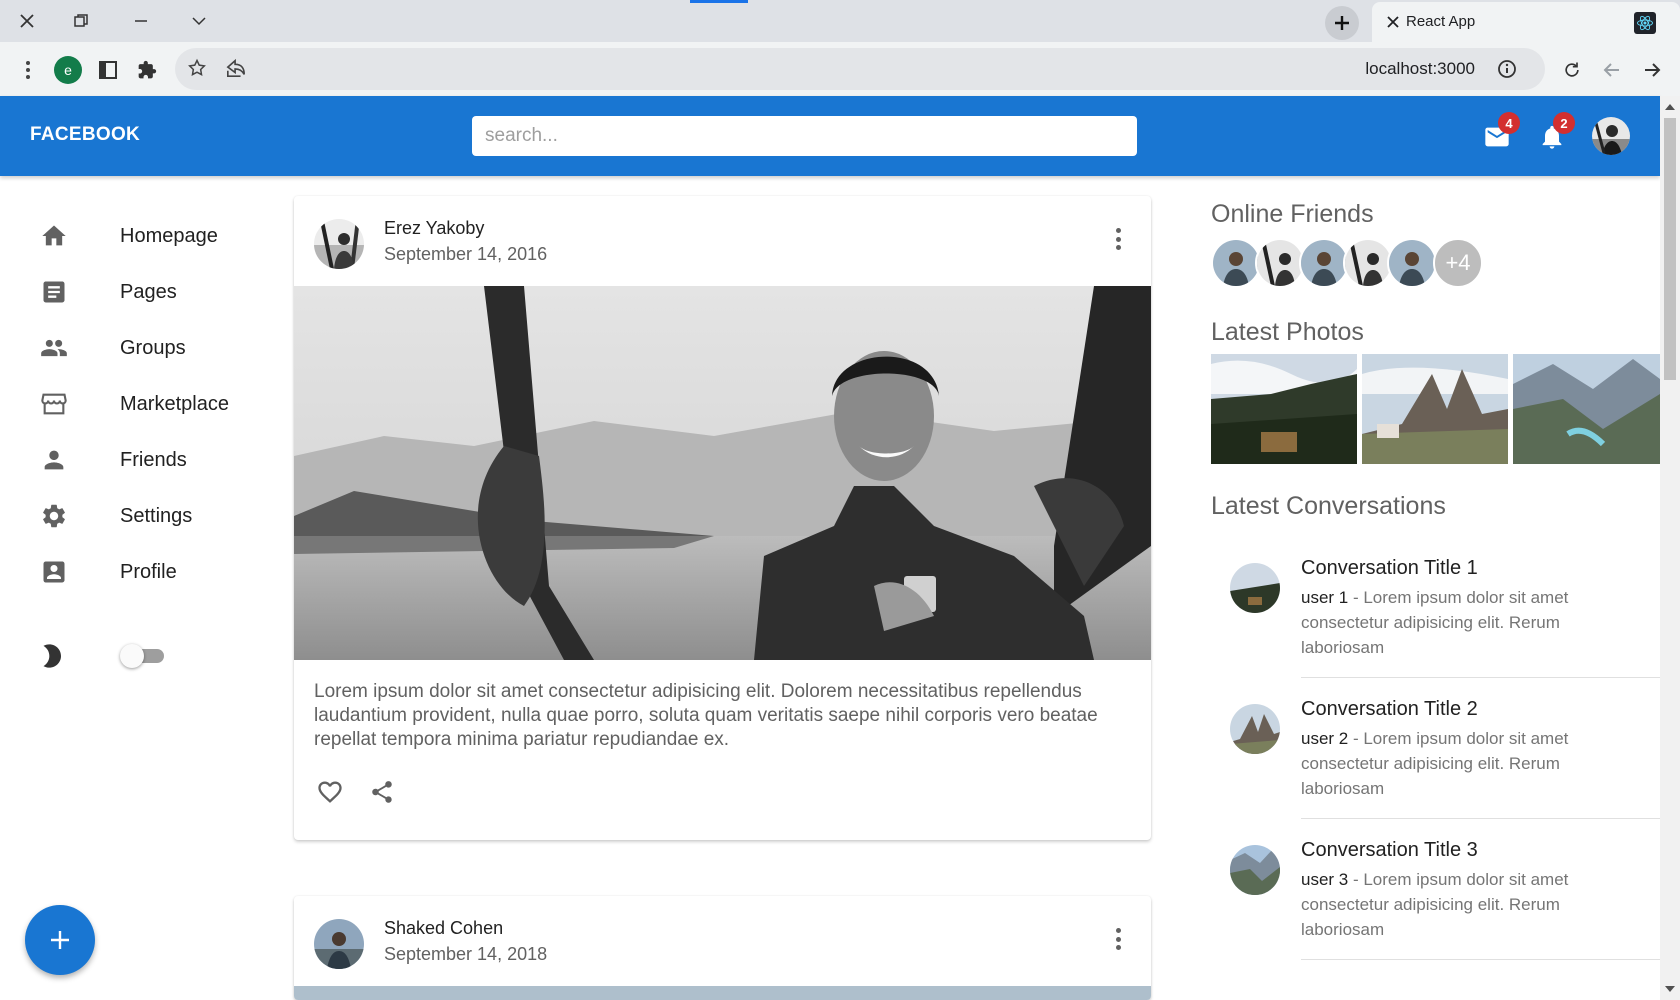  Describe the element at coordinates (147, 70) in the screenshot. I see `extensions-icon` at that location.